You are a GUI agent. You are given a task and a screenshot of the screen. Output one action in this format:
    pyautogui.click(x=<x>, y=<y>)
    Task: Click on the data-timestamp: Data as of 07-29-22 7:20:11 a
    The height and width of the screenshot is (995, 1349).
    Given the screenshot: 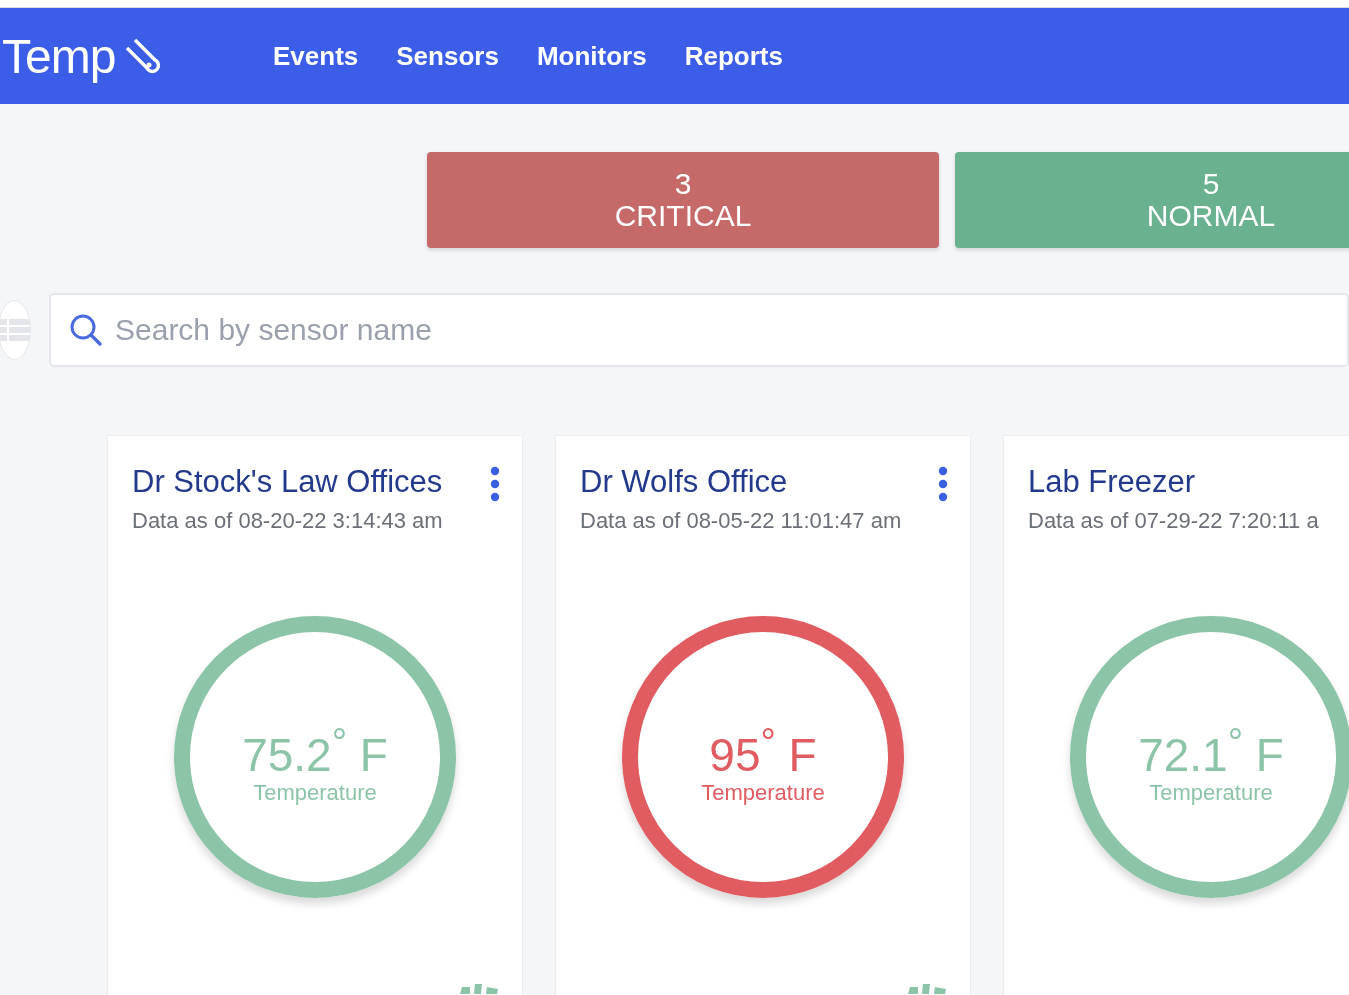 What is the action you would take?
    pyautogui.click(x=1173, y=521)
    